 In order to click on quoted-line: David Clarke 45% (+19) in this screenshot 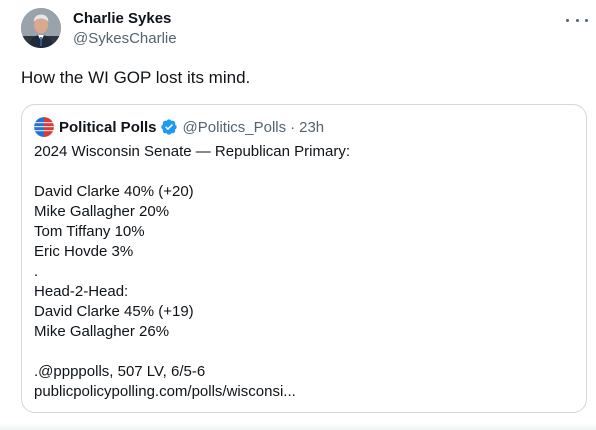, I will do `click(114, 311)`.